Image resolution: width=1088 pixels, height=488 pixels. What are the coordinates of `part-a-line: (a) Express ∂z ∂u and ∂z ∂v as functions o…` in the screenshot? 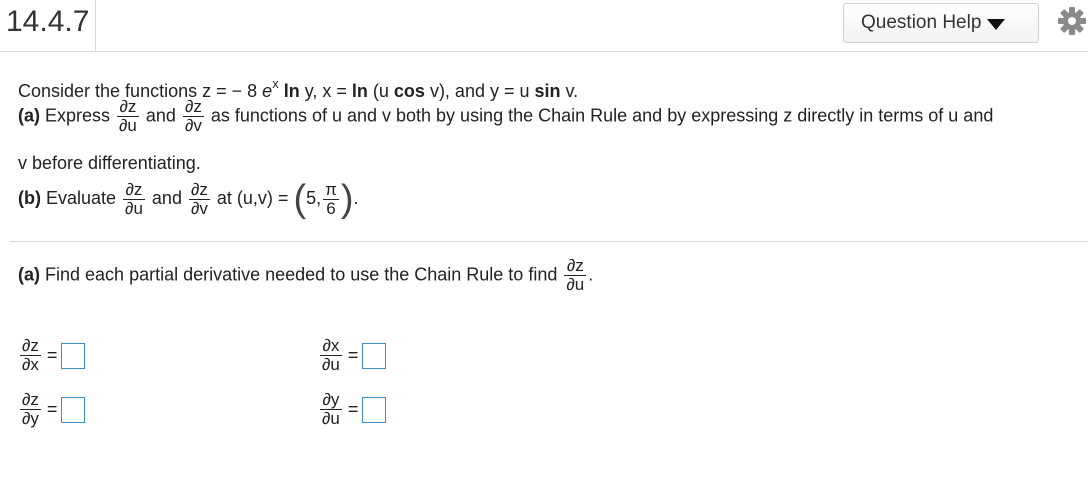 It's located at (506, 116).